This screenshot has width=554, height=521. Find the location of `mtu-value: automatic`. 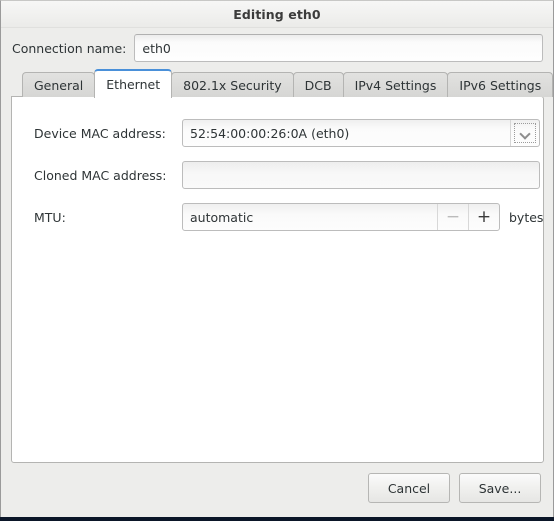

mtu-value: automatic is located at coordinates (310, 217).